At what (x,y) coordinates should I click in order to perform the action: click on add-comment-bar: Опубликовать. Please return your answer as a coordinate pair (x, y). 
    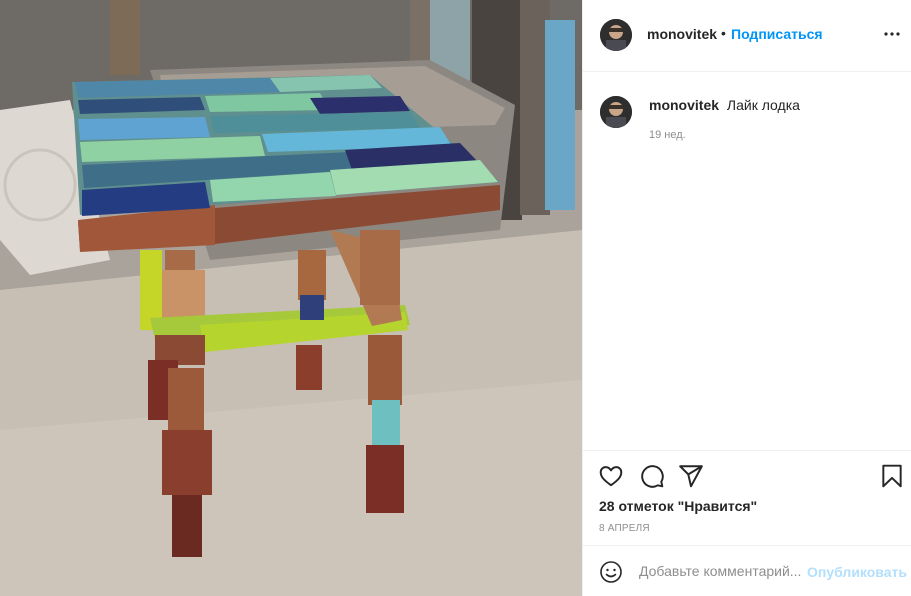
    Looking at the image, I should click on (747, 570).